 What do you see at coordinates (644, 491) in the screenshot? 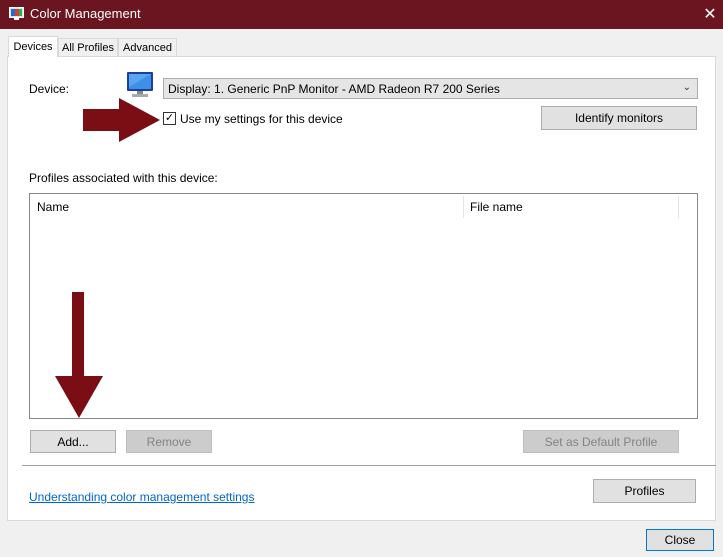
I see `profiles-button: Profiles` at bounding box center [644, 491].